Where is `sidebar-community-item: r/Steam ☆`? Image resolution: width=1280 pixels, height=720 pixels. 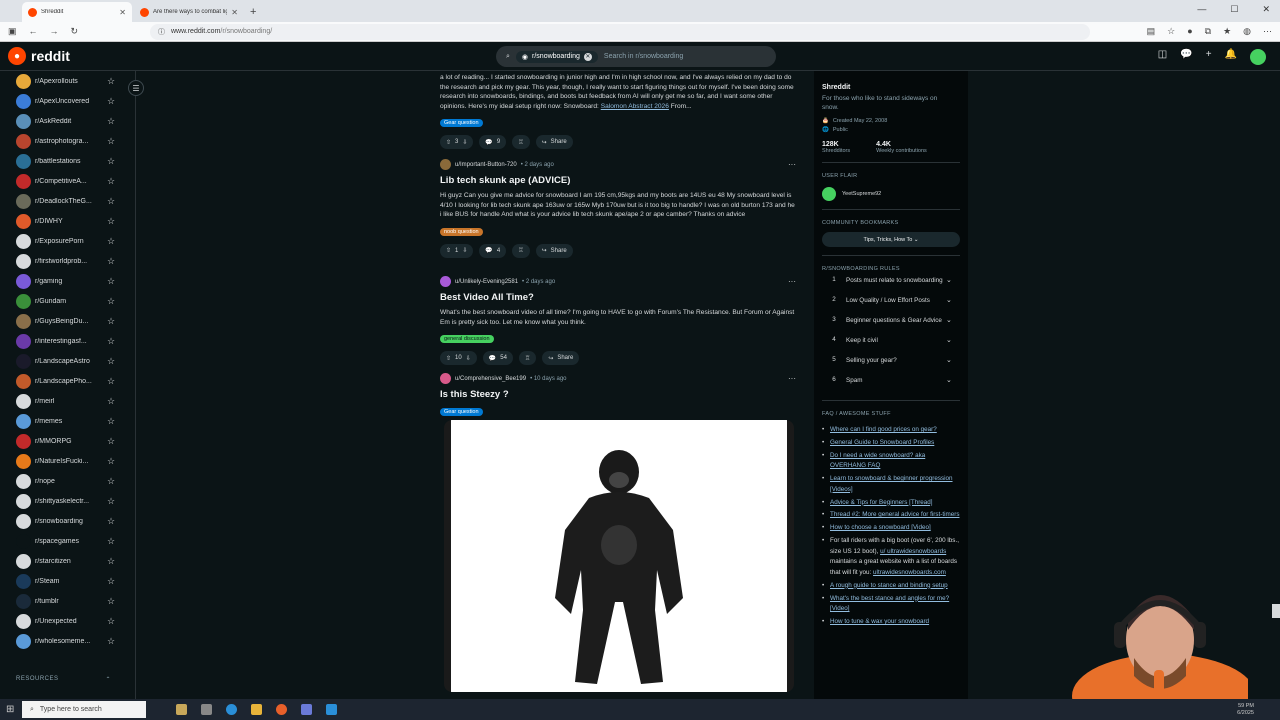
sidebar-community-item: r/Steam ☆ is located at coordinates (67, 581).